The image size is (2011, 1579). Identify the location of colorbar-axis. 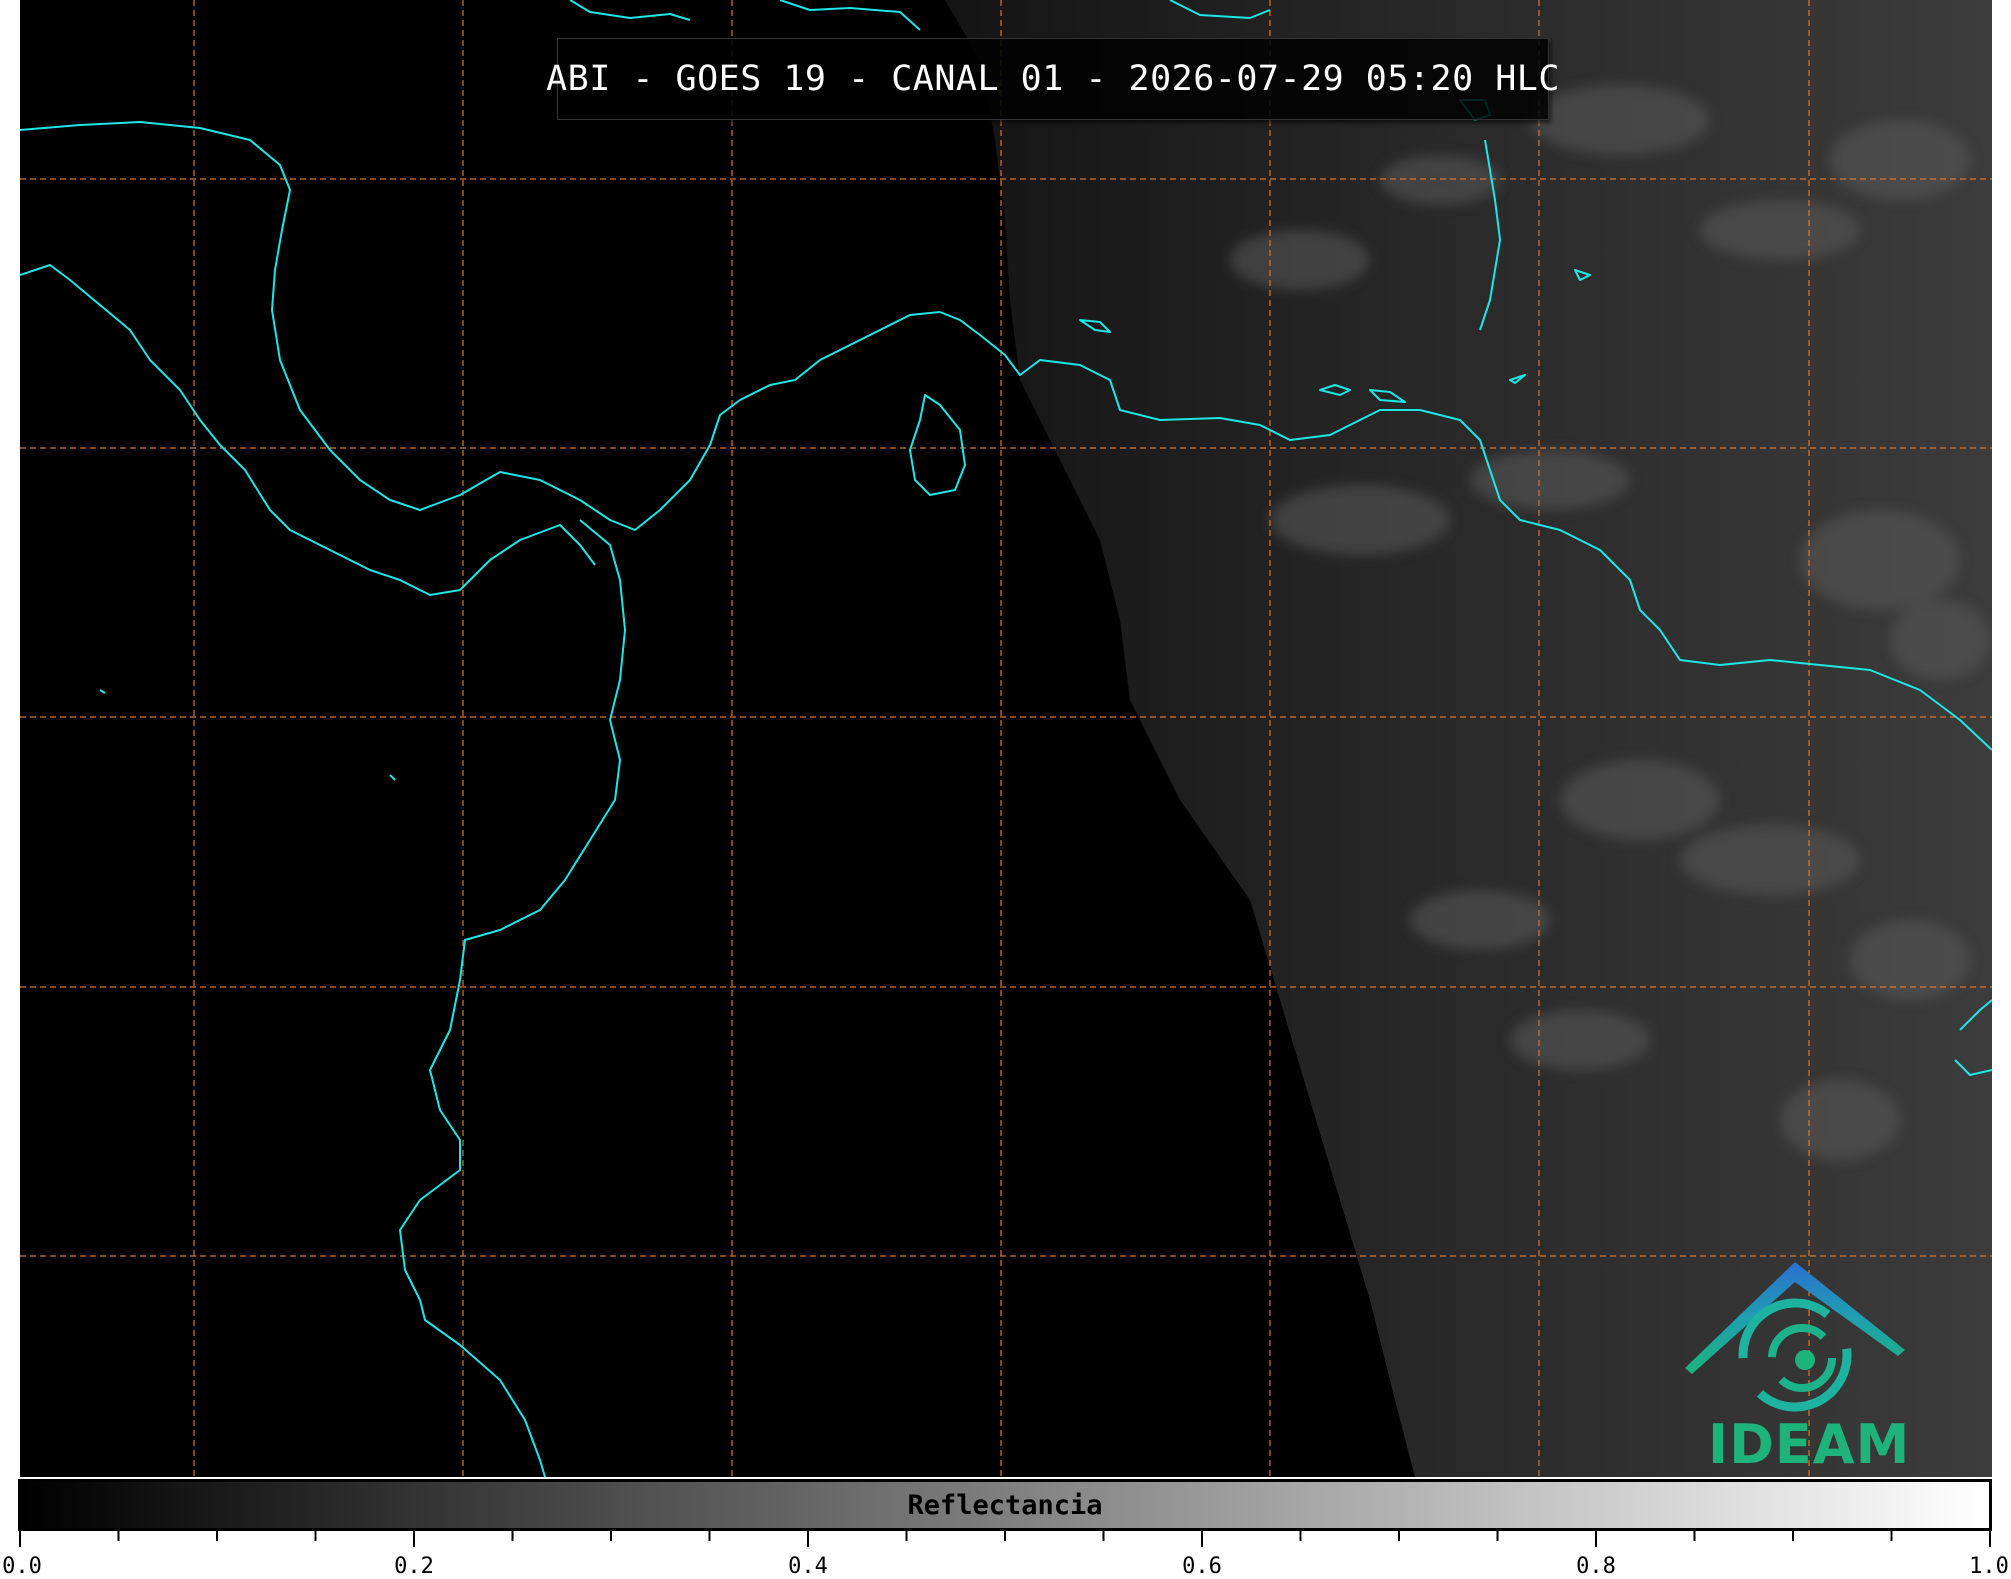
(1005, 1539).